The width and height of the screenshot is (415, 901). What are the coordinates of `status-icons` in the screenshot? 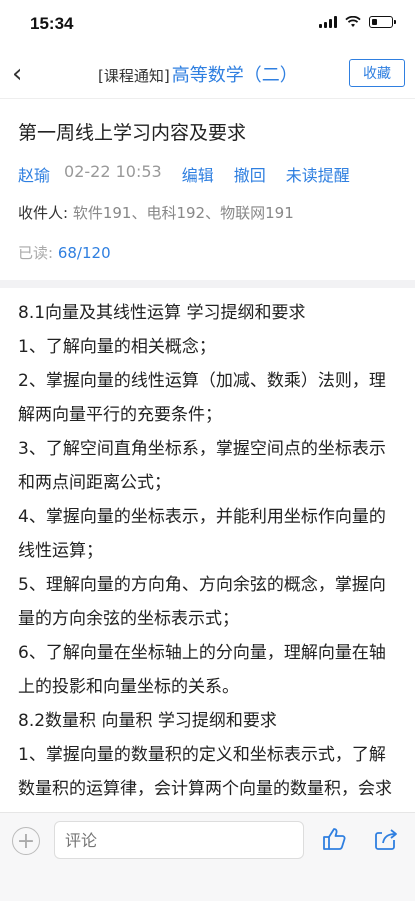 It's located at (357, 22).